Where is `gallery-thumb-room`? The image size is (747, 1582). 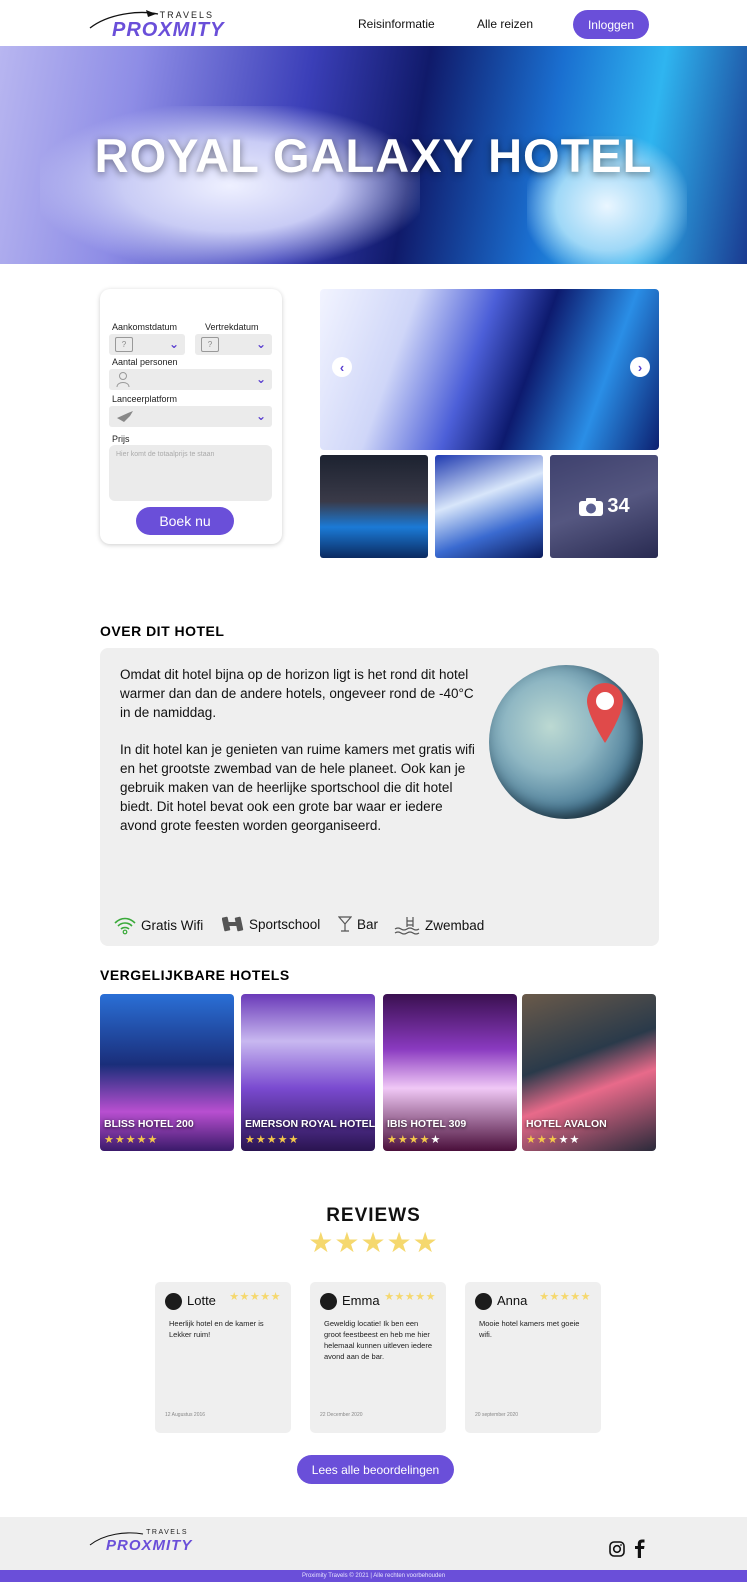 gallery-thumb-room is located at coordinates (489, 506).